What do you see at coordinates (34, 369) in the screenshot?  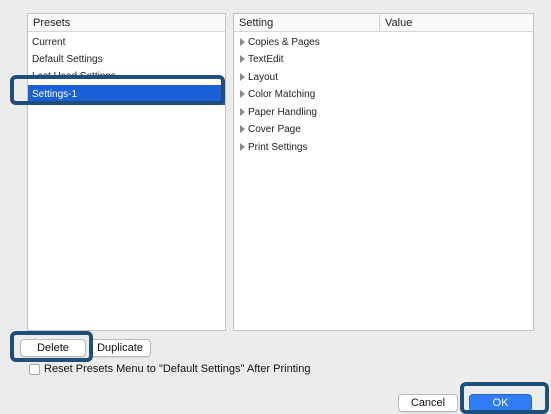 I see `reset-presets-checkbox` at bounding box center [34, 369].